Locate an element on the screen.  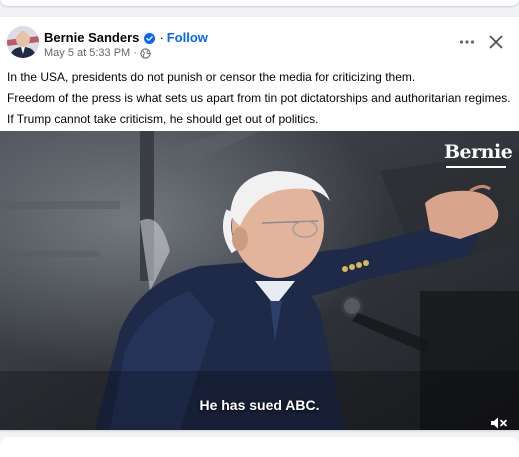
video-caption: He has sued ABC. is located at coordinates (259, 405).